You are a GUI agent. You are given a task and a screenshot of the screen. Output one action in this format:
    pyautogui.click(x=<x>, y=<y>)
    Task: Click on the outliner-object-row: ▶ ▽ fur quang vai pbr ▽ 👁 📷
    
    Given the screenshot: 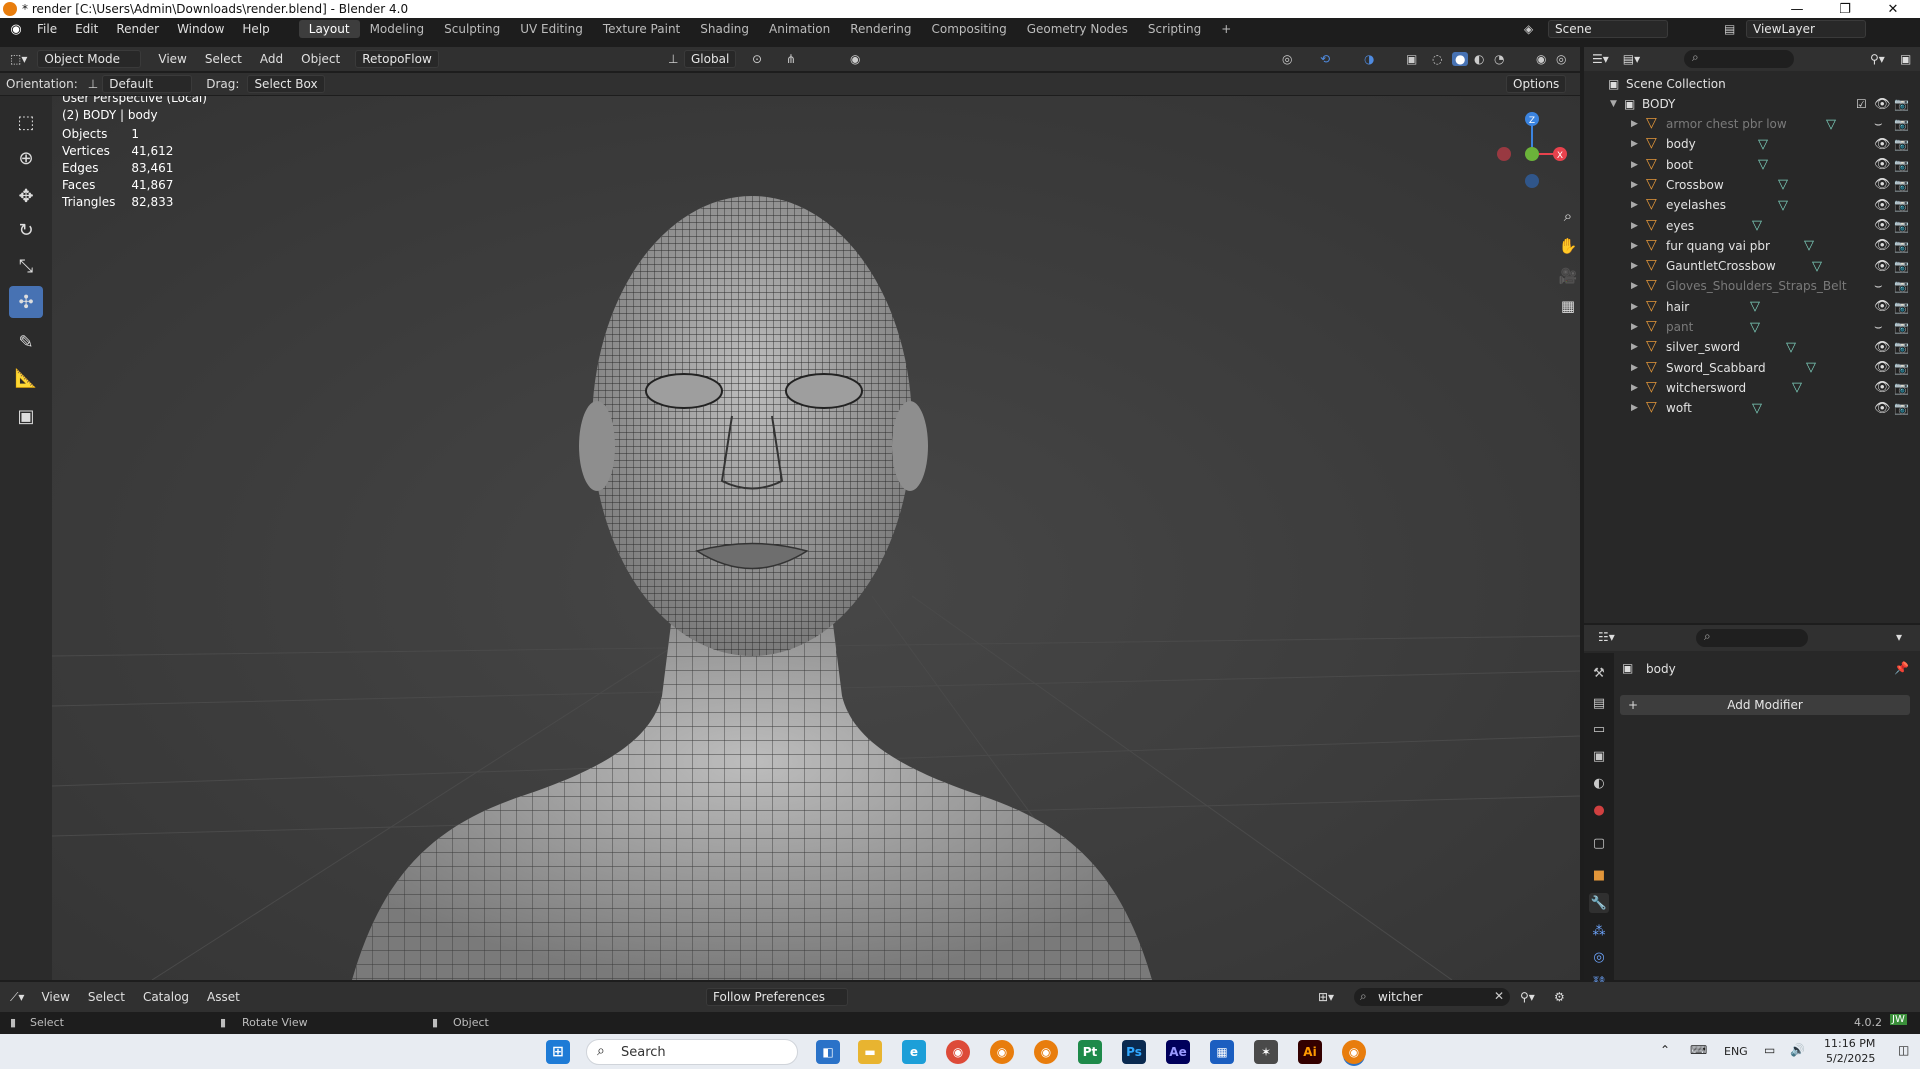 What is the action you would take?
    pyautogui.click(x=1752, y=246)
    